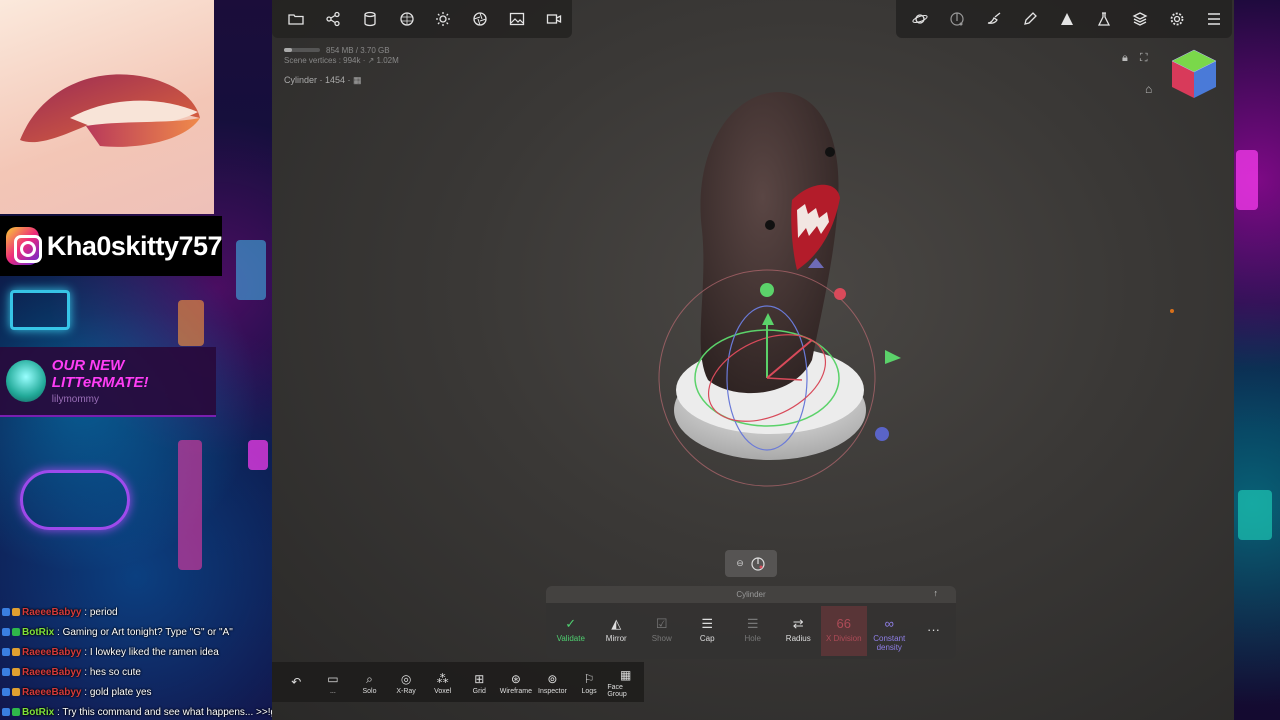  What do you see at coordinates (889, 643) in the screenshot?
I see `tool-label: Constant density` at bounding box center [889, 643].